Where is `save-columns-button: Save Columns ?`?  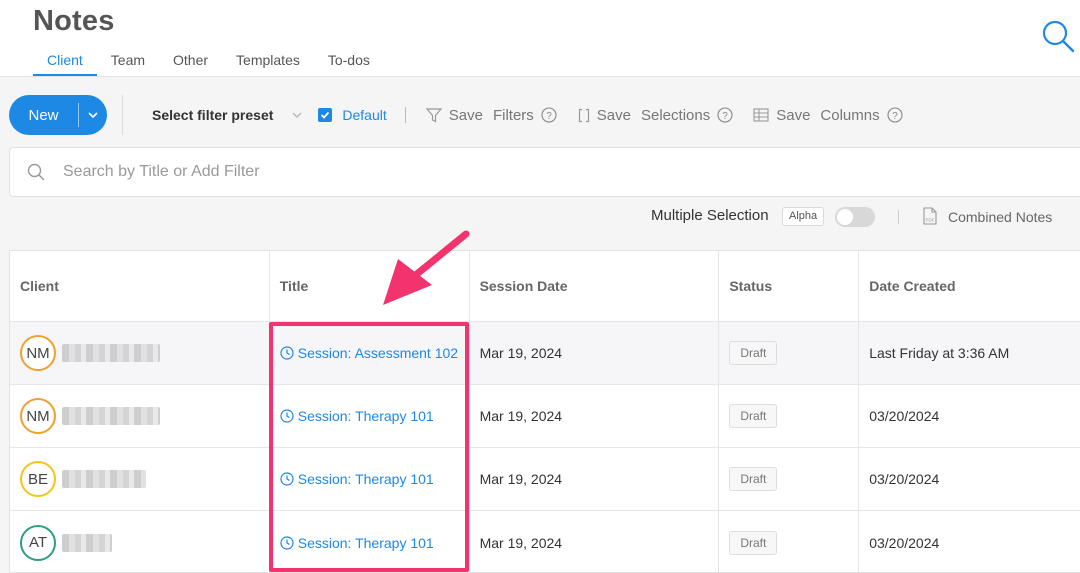 save-columns-button: Save Columns ? is located at coordinates (828, 115).